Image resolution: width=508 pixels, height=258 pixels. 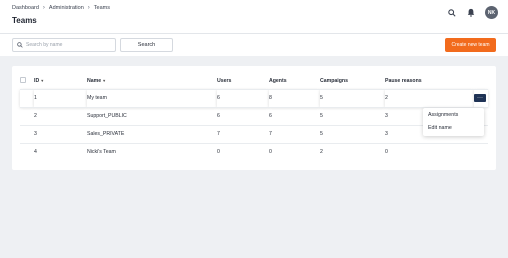 I want to click on cell-id: 2, so click(x=60, y=115).